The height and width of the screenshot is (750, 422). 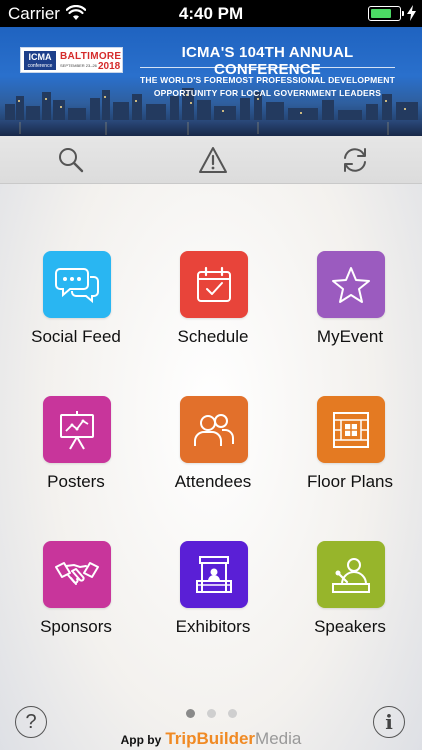 I want to click on speaker-icon, so click(x=351, y=575).